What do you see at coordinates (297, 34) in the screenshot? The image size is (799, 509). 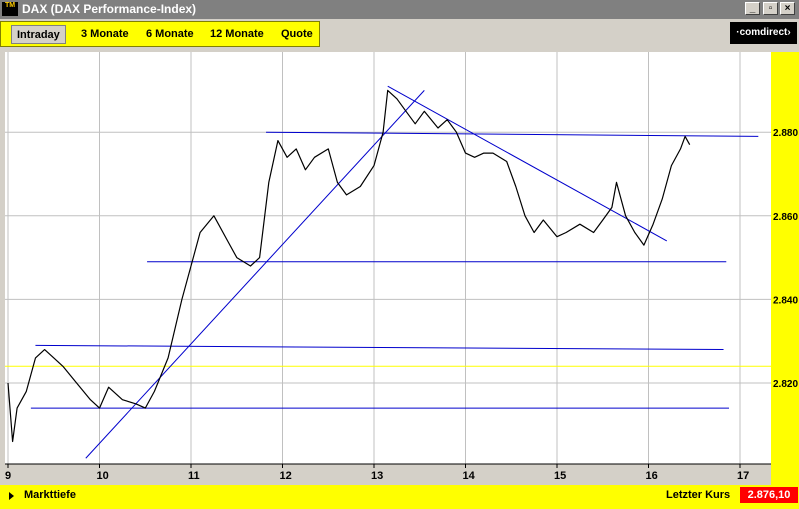 I see `tab-quote: Quote` at bounding box center [297, 34].